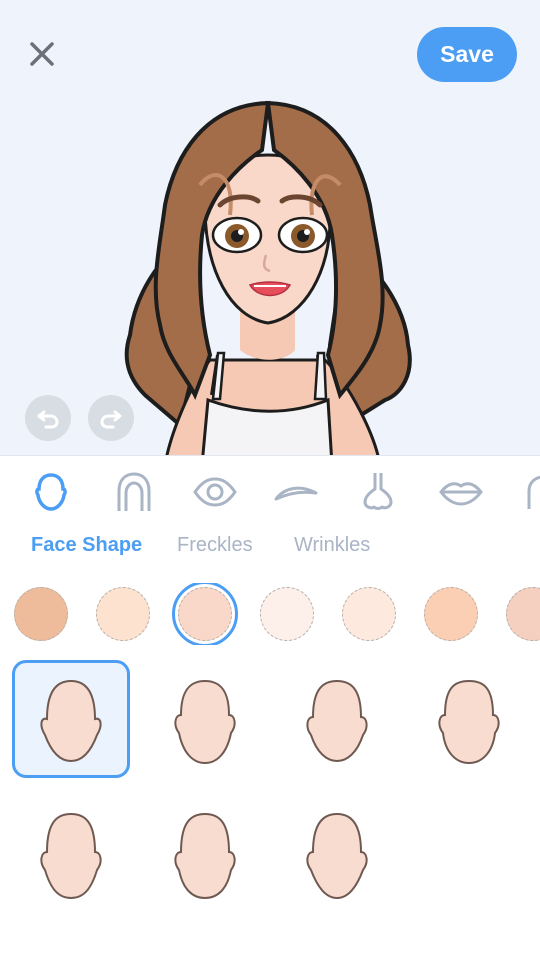  I want to click on redo-icon, so click(111, 419).